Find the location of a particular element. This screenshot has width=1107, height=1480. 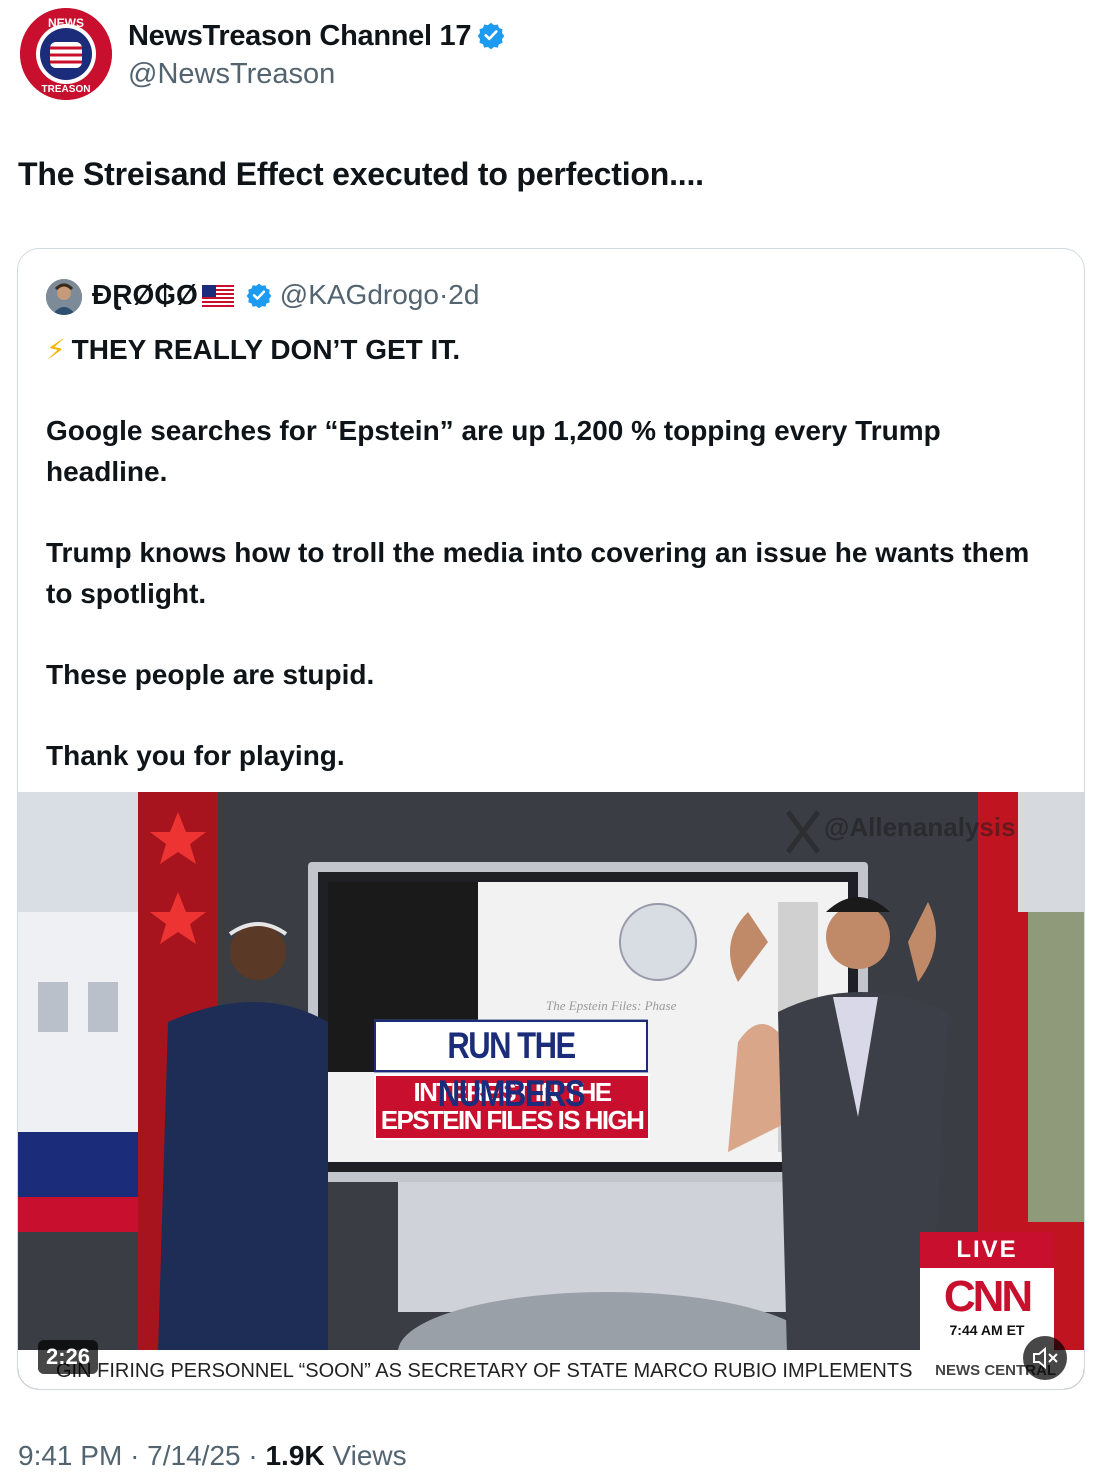

screen-document-text: The Epstein Files: Phase is located at coordinates (611, 1005).